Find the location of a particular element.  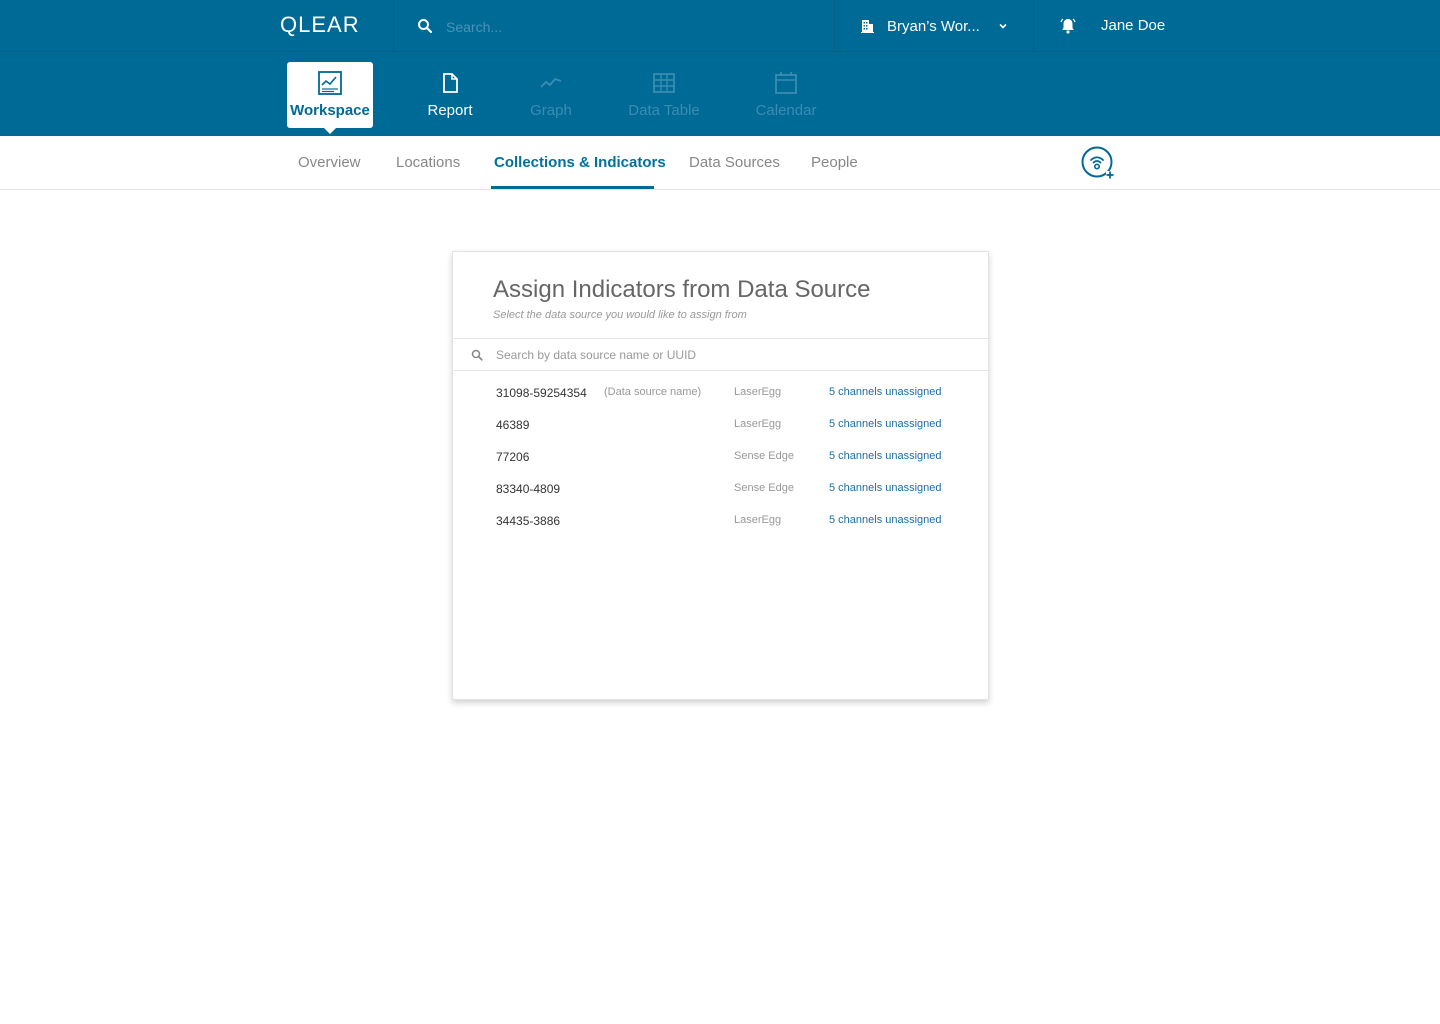

data-source-uuid: 83340-4809 is located at coordinates (528, 489).